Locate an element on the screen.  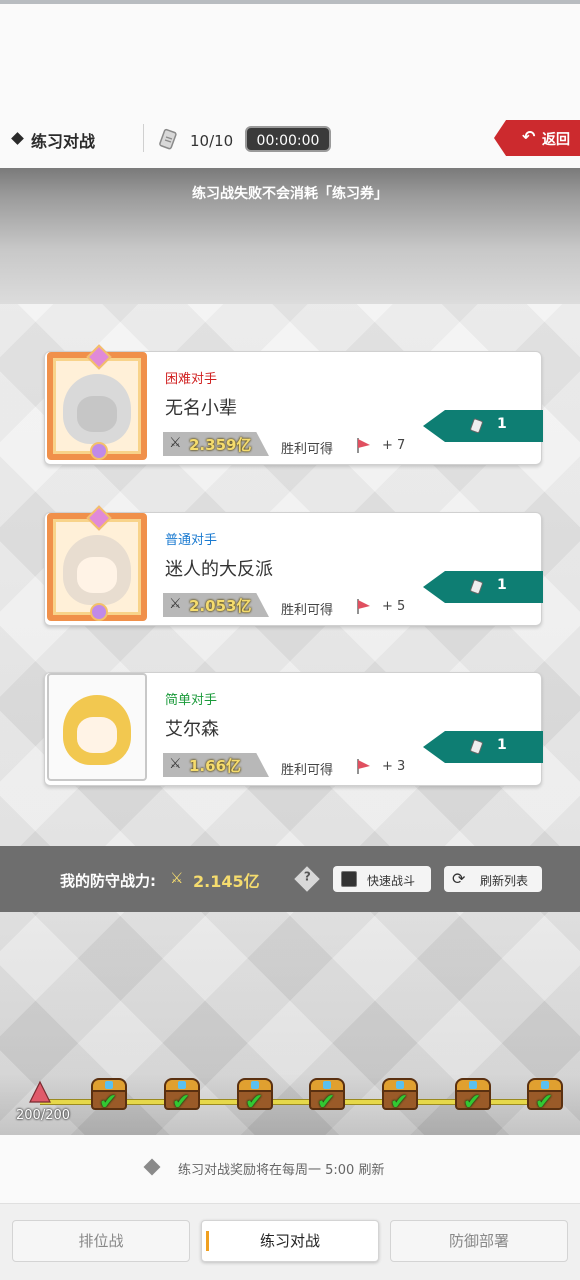
active-marker is located at coordinates (207, 1241).